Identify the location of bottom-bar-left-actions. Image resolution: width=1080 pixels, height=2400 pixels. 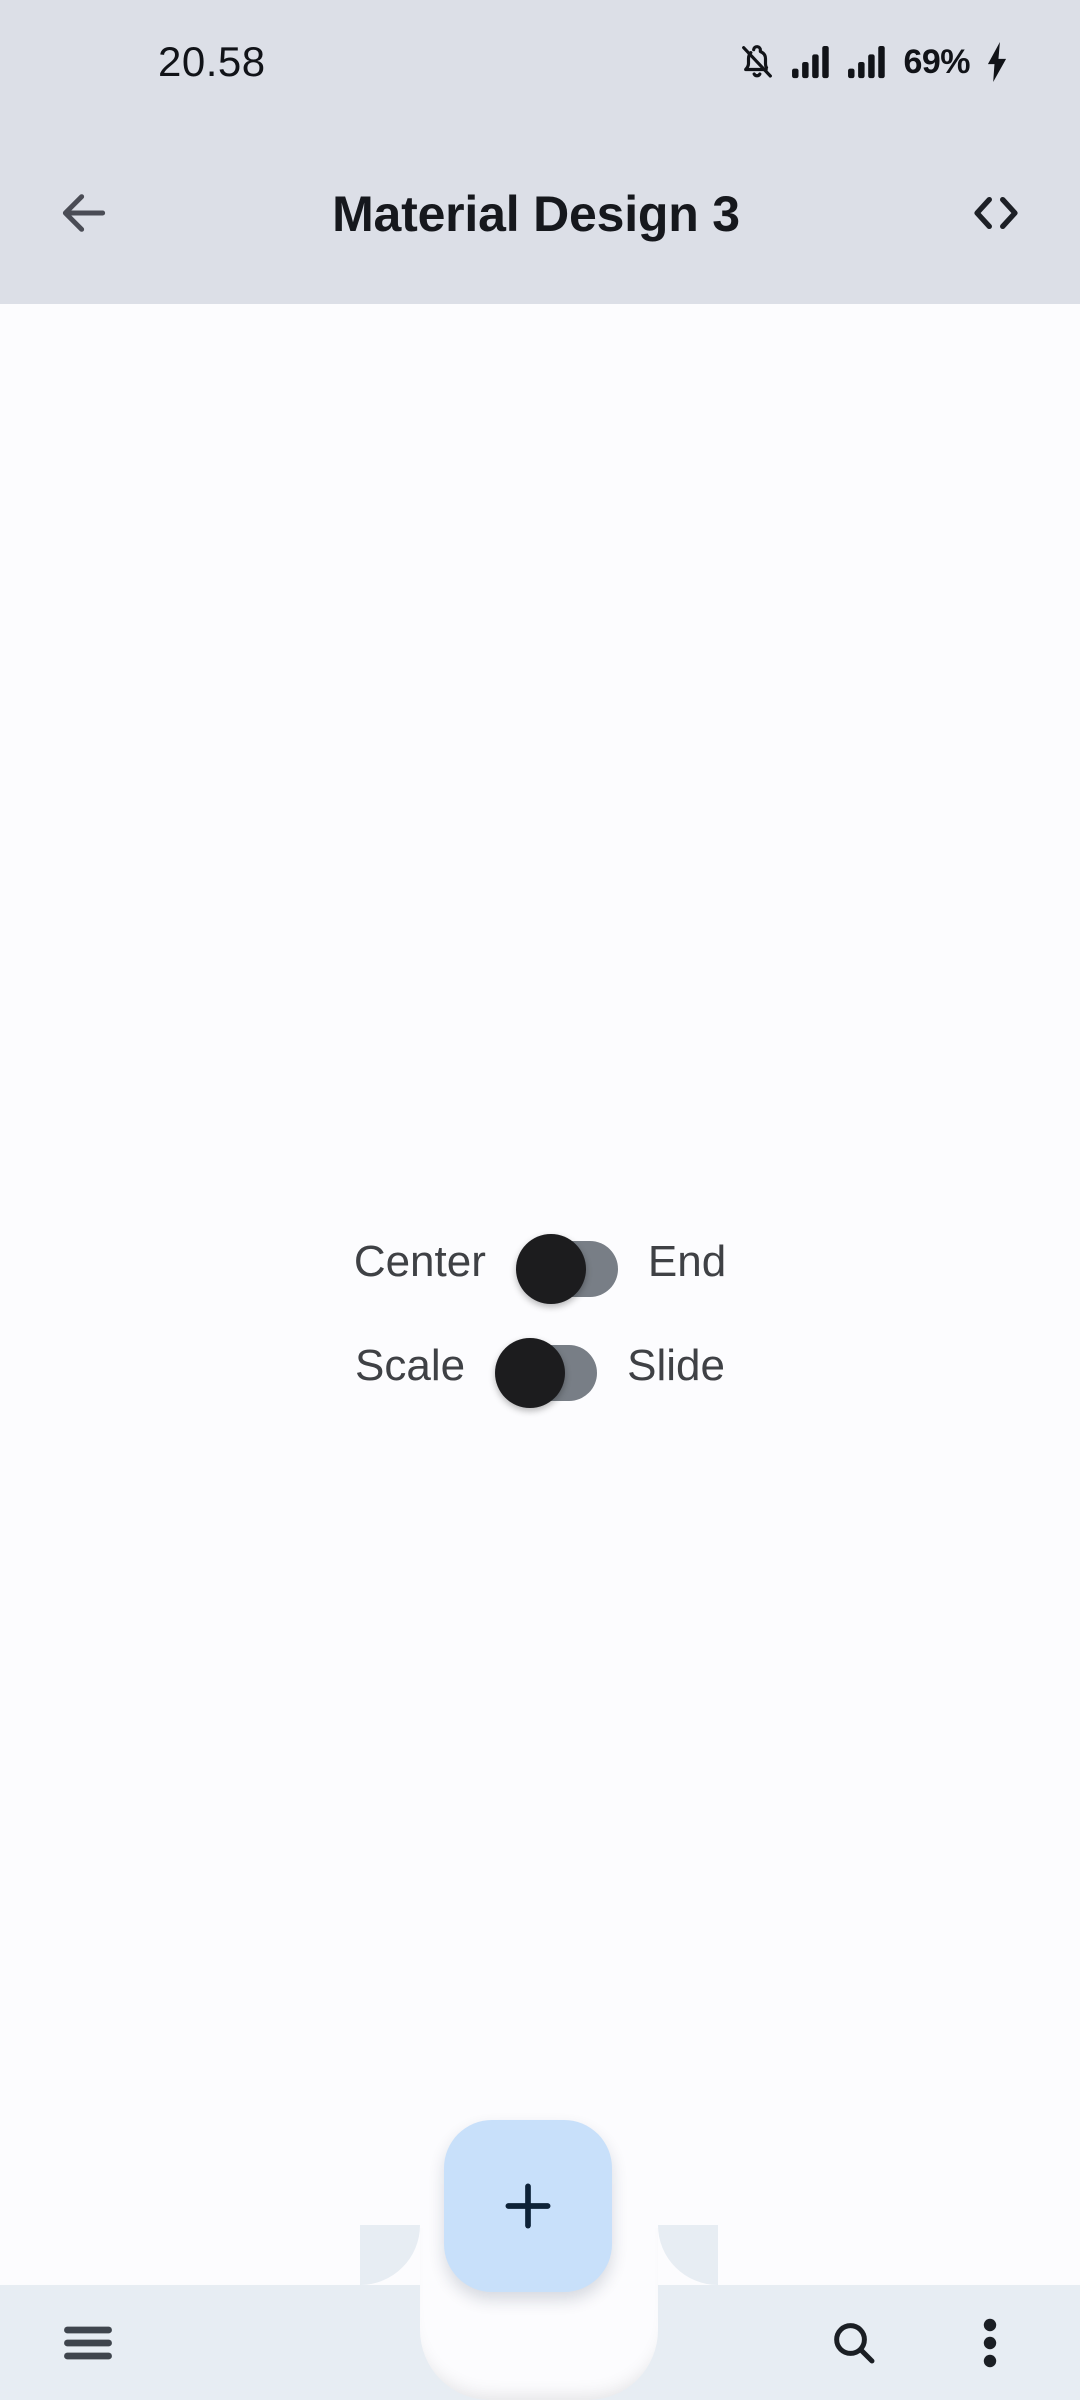
(88, 2343).